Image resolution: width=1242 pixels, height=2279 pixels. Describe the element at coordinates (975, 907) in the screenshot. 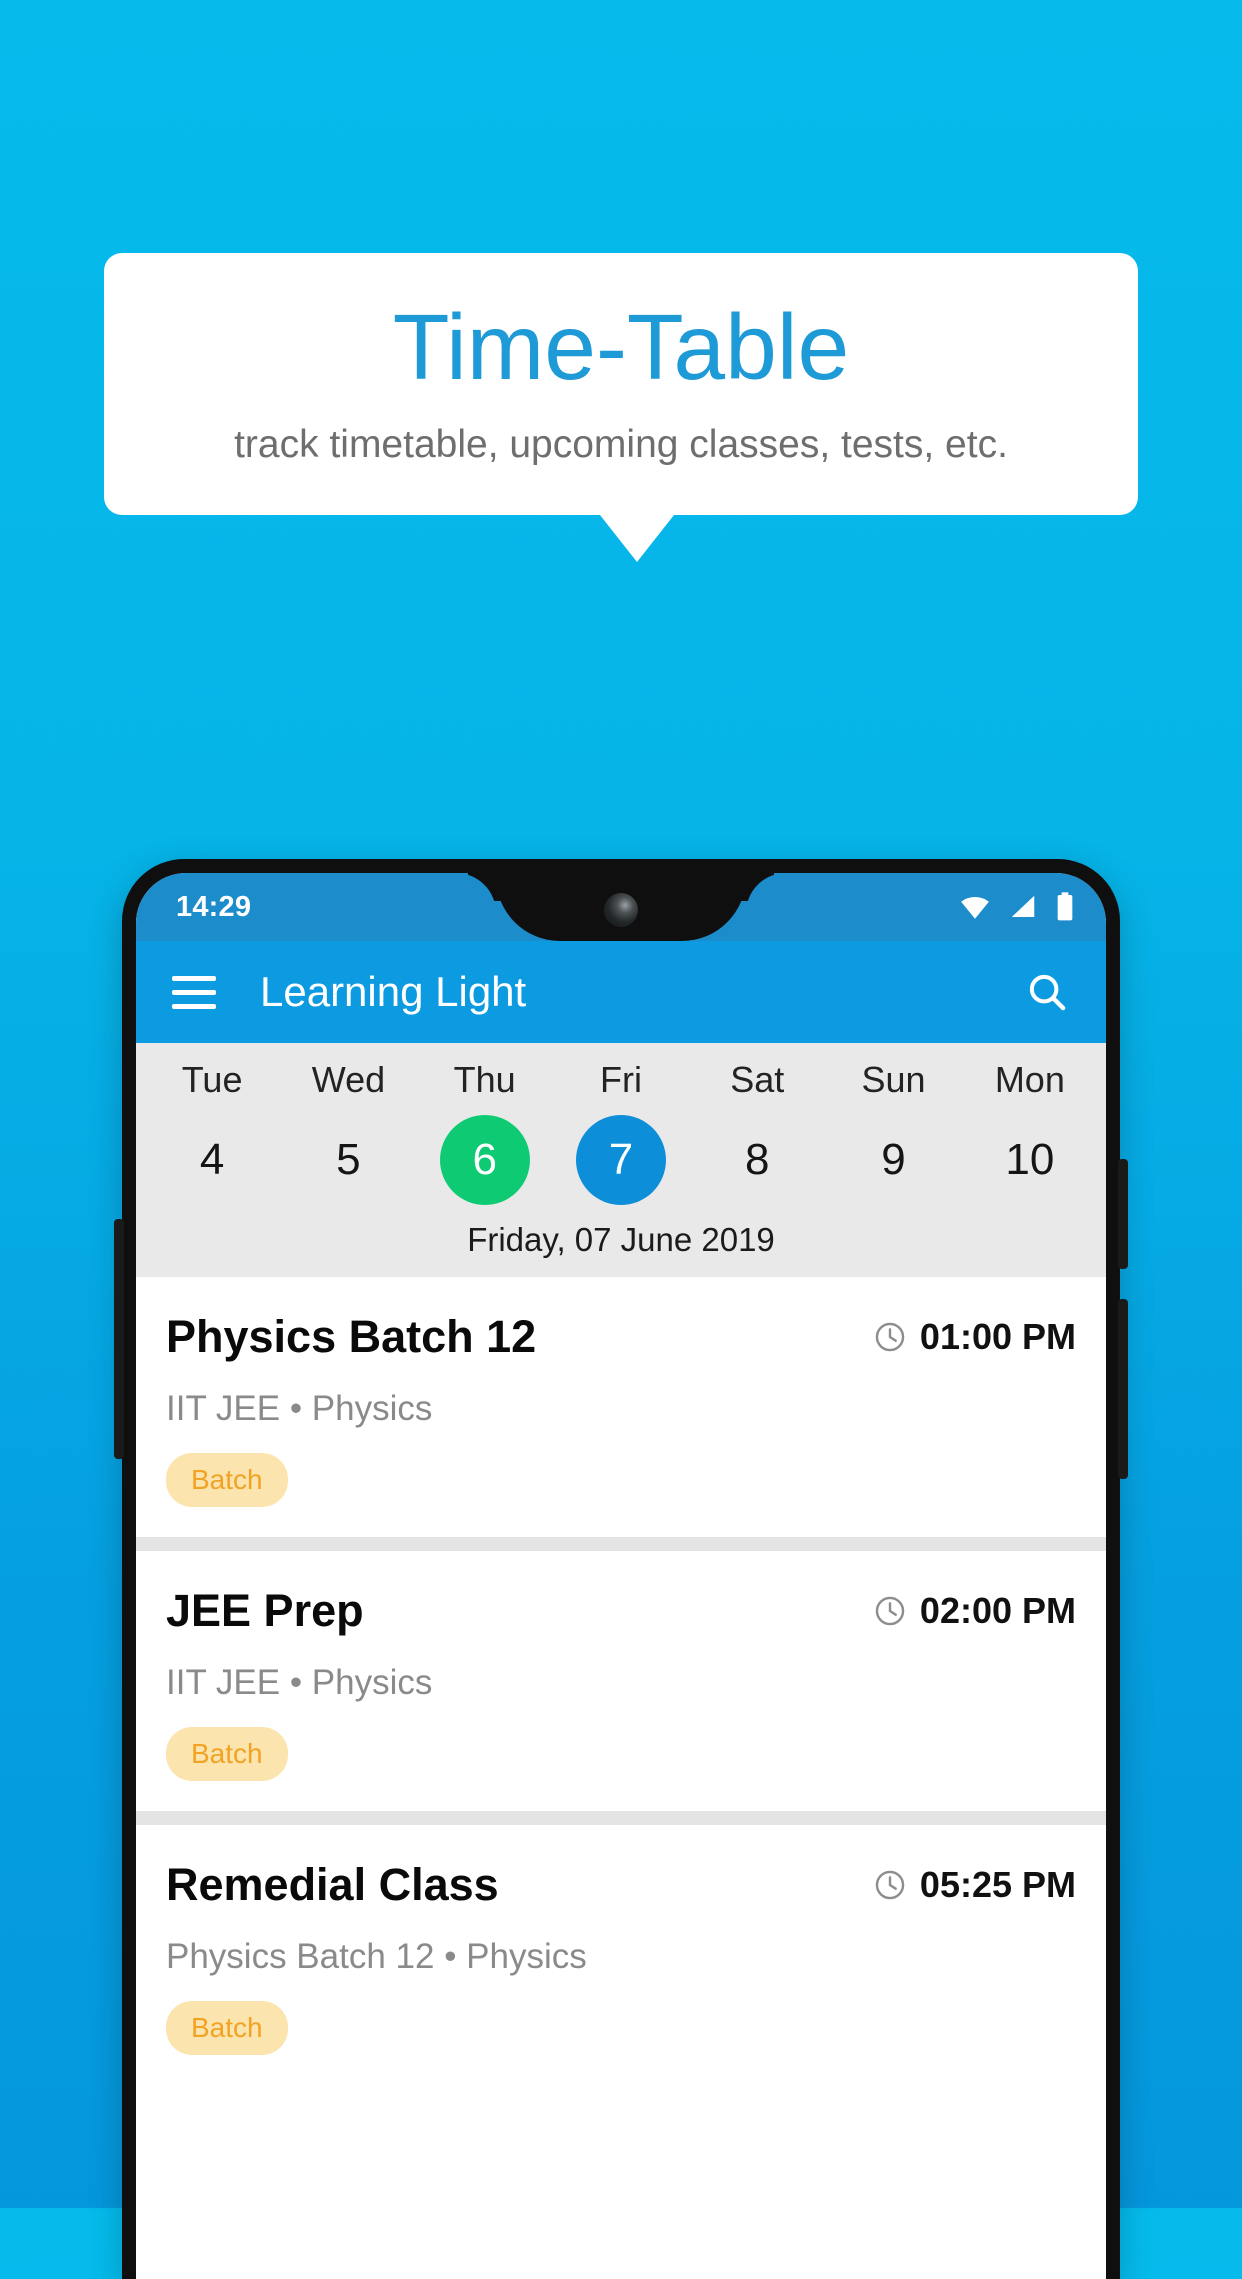

I see `wifi-icon` at that location.